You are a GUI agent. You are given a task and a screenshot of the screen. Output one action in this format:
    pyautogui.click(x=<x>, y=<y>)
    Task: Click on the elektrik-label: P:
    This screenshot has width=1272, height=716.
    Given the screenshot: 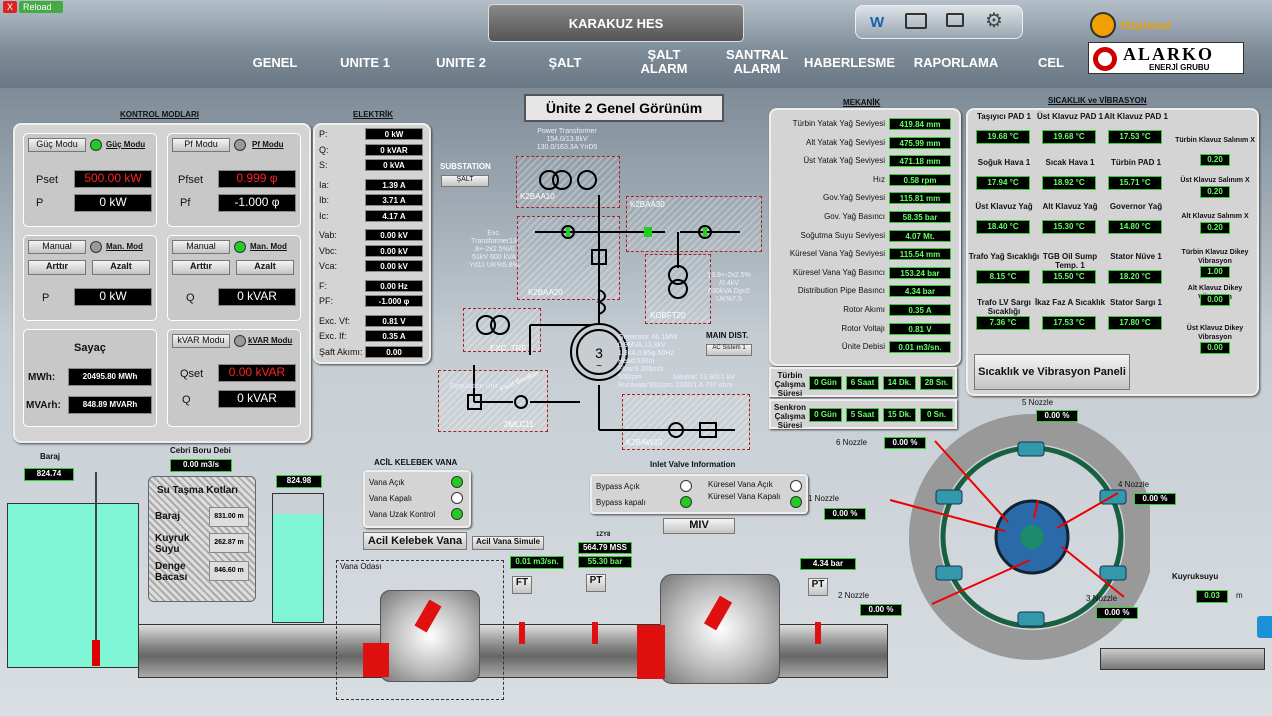 What is the action you would take?
    pyautogui.click(x=323, y=134)
    